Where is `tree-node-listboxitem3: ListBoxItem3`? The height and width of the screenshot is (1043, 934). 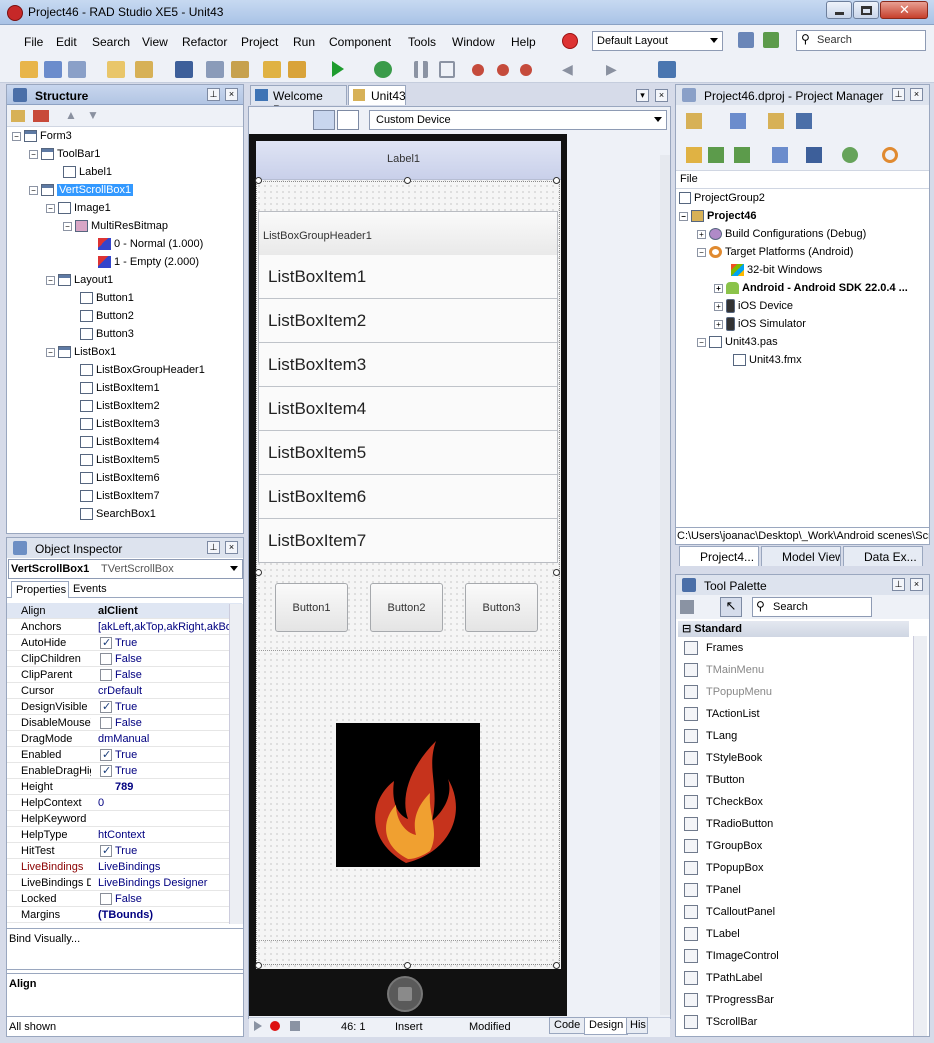 tree-node-listboxitem3: ListBoxItem3 is located at coordinates (120, 424).